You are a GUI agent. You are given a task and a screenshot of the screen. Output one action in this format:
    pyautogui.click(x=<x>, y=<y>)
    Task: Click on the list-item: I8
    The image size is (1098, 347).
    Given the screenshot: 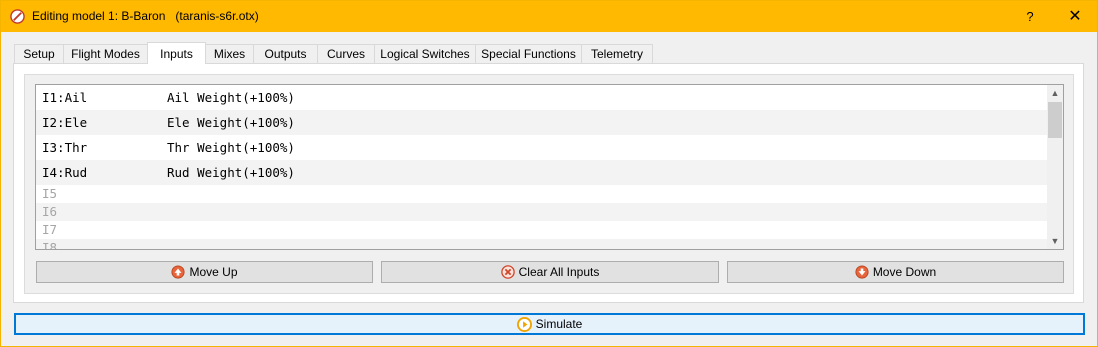 What is the action you would take?
    pyautogui.click(x=541, y=244)
    